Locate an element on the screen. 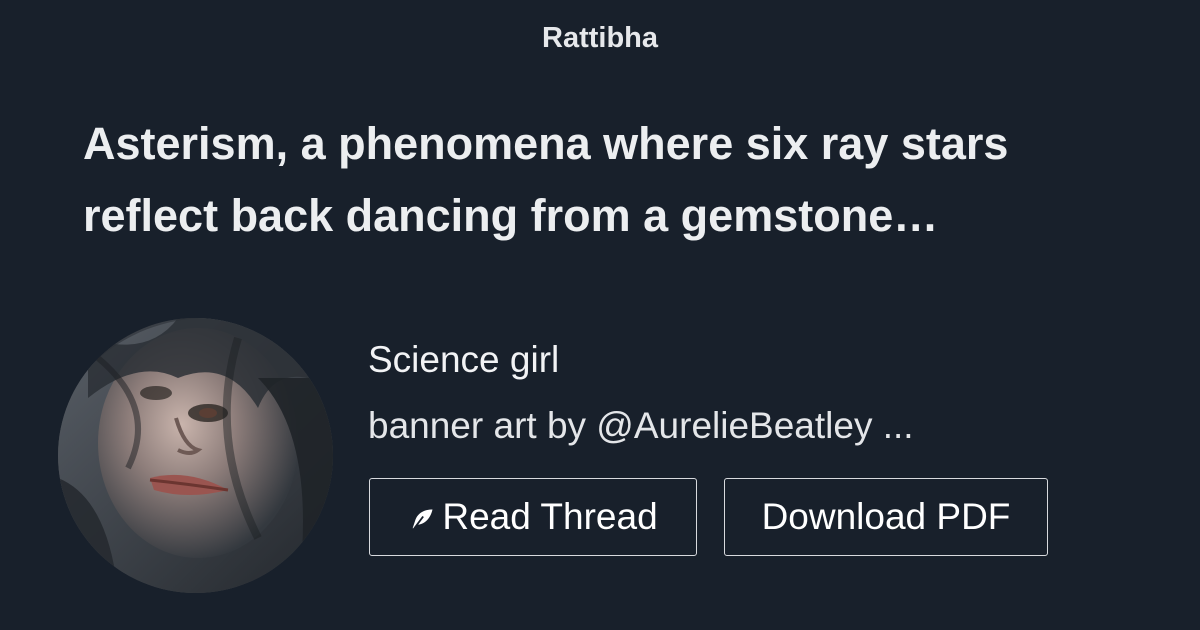  feather-icon is located at coordinates (422, 520).